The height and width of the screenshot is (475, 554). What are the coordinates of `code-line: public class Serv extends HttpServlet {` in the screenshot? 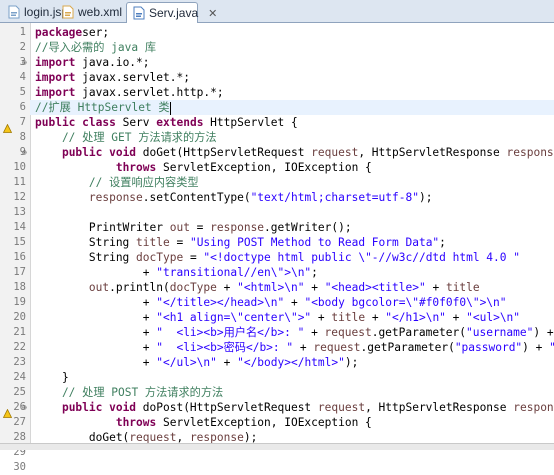 It's located at (292, 122).